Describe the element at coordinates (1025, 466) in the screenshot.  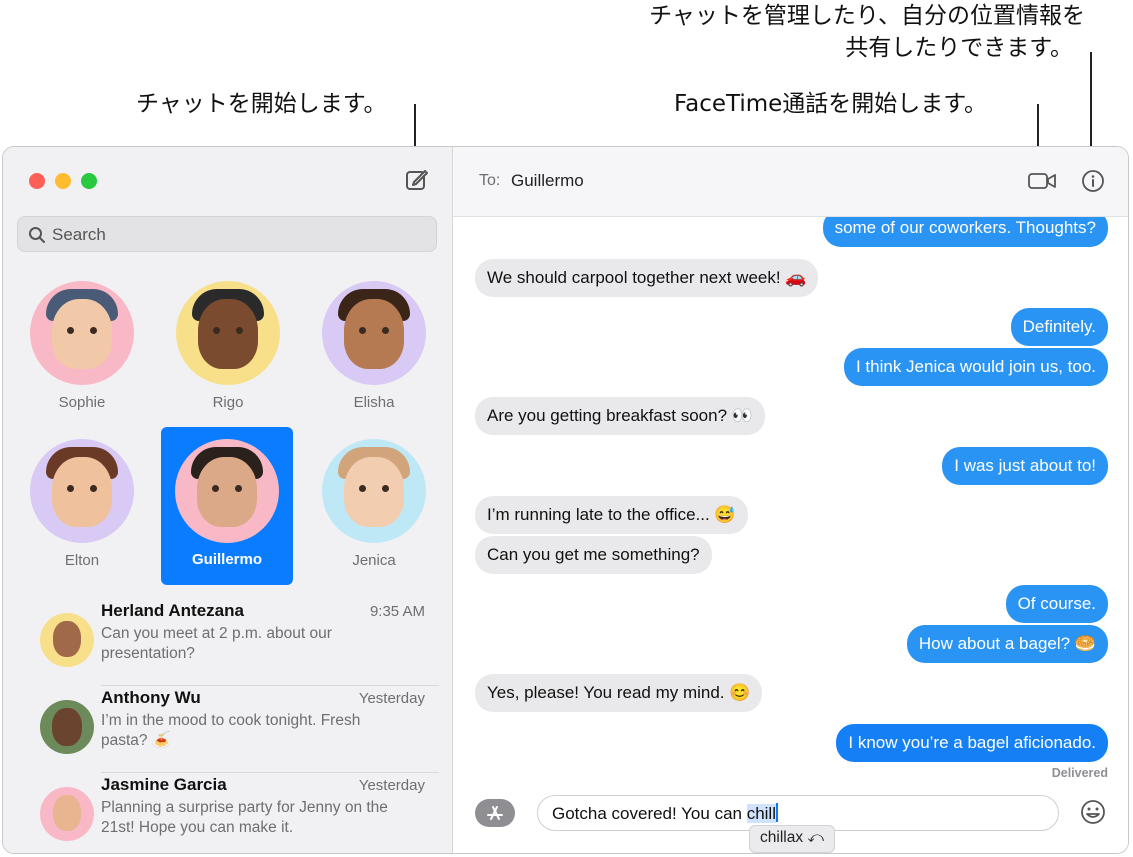
I see `message-bubble-outgoing: I was just about to!` at that location.